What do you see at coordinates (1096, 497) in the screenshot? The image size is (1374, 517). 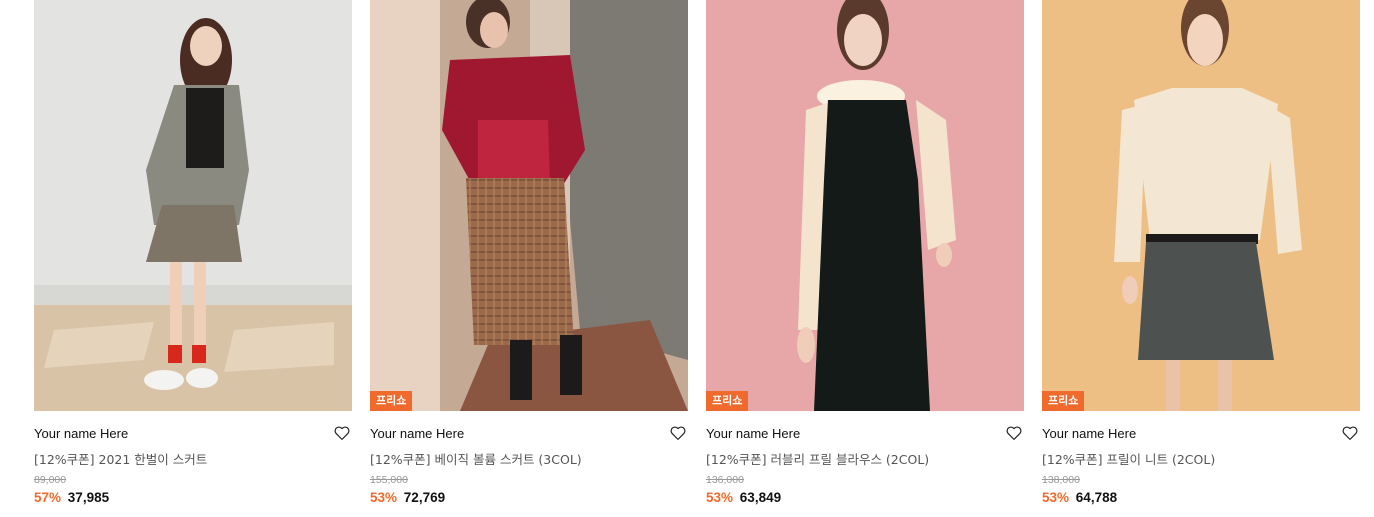 I see `sale-price: 64,788` at bounding box center [1096, 497].